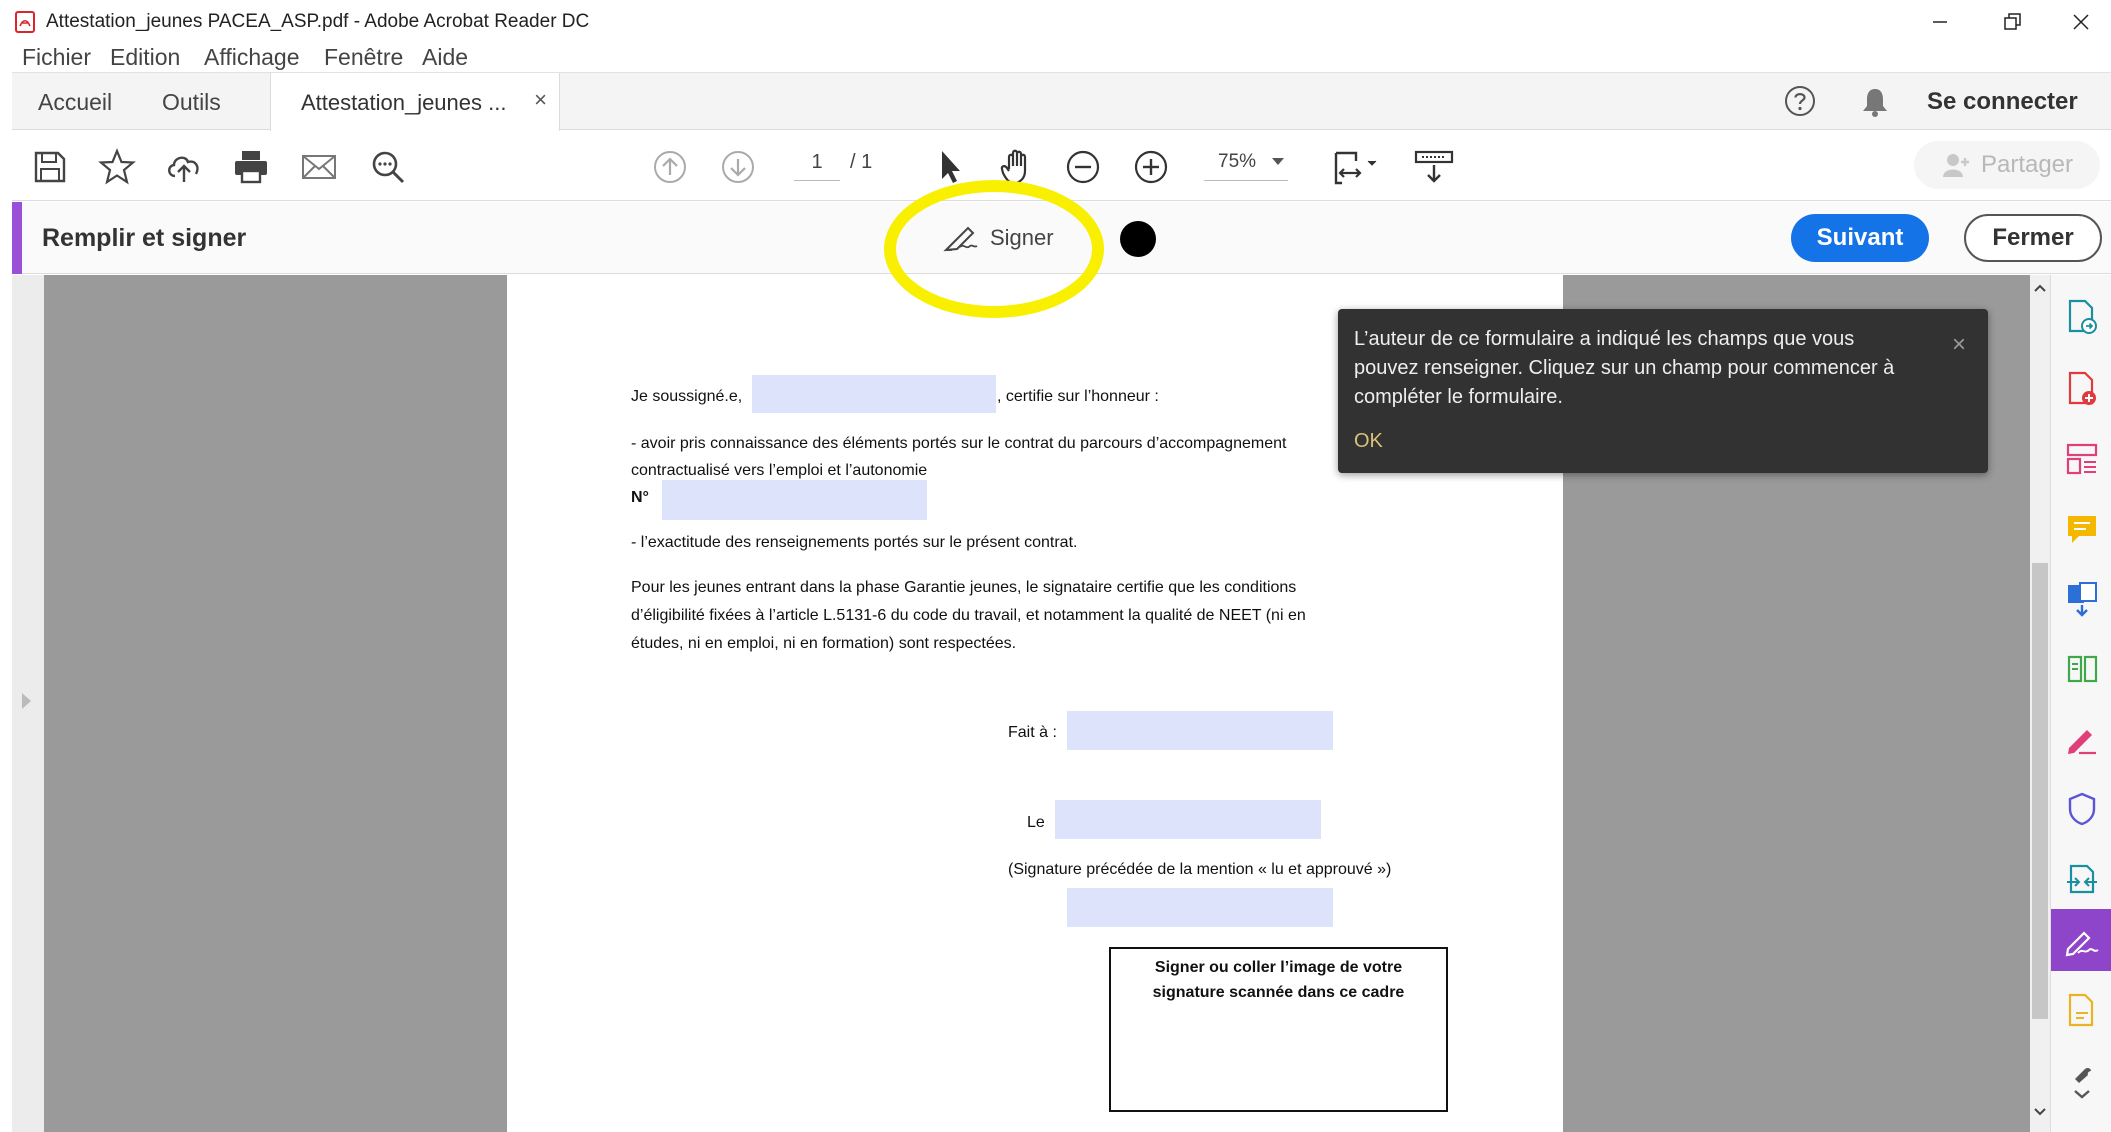 Image resolution: width=2111 pixels, height=1132 pixels. Describe the element at coordinates (1368, 441) in the screenshot. I see `tooltip-ok-button: OK` at that location.